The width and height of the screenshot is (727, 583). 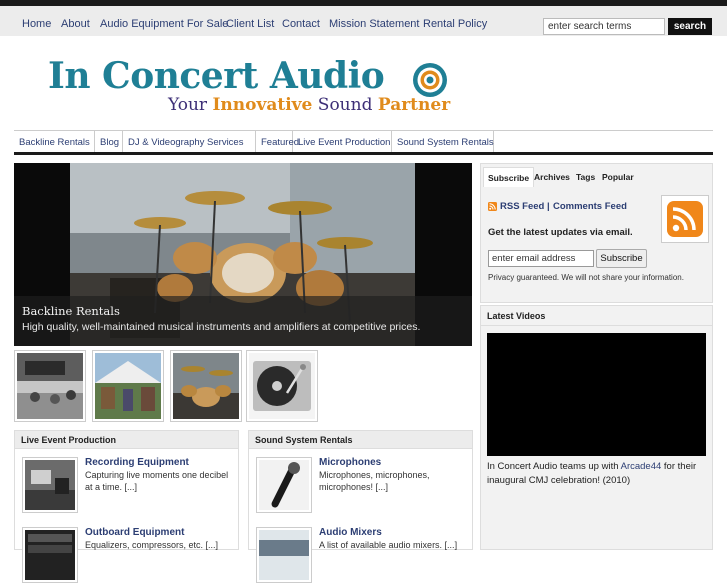 What do you see at coordinates (374, 24) in the screenshot?
I see `nav-mission-statement: Mission Statement` at bounding box center [374, 24].